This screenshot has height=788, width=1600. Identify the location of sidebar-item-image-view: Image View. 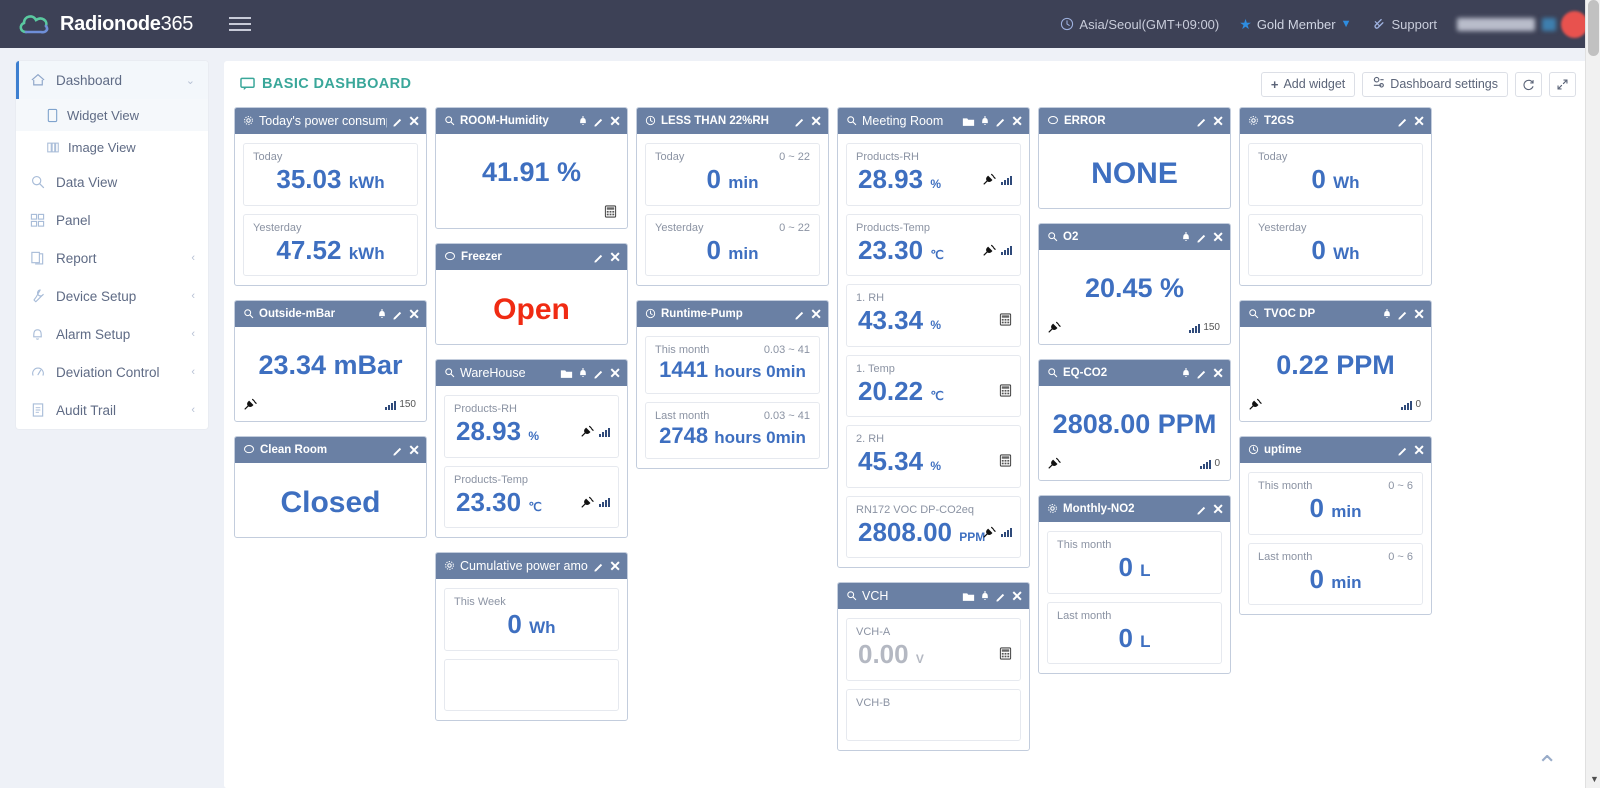
(112, 147).